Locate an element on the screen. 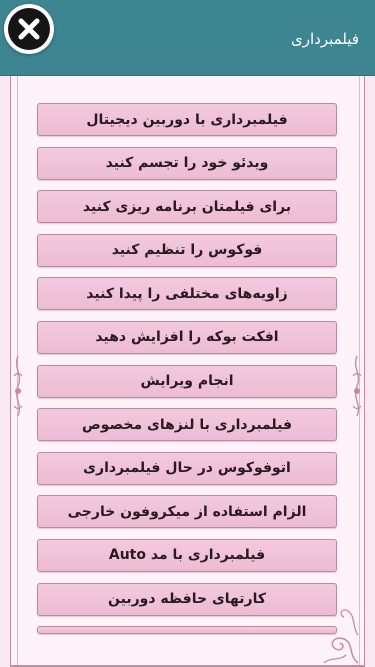  right-ornament-icon is located at coordinates (357, 386).